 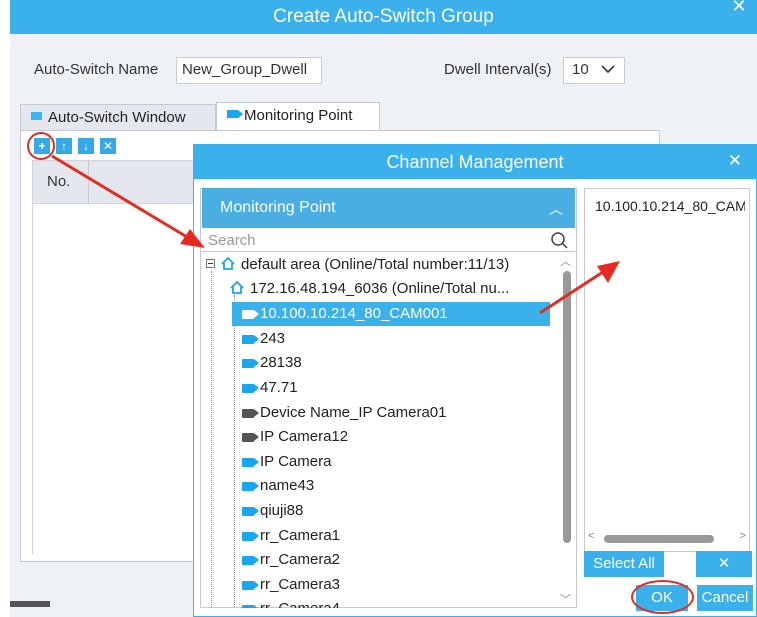 I want to click on tree-node-label: 28138, so click(x=281, y=362).